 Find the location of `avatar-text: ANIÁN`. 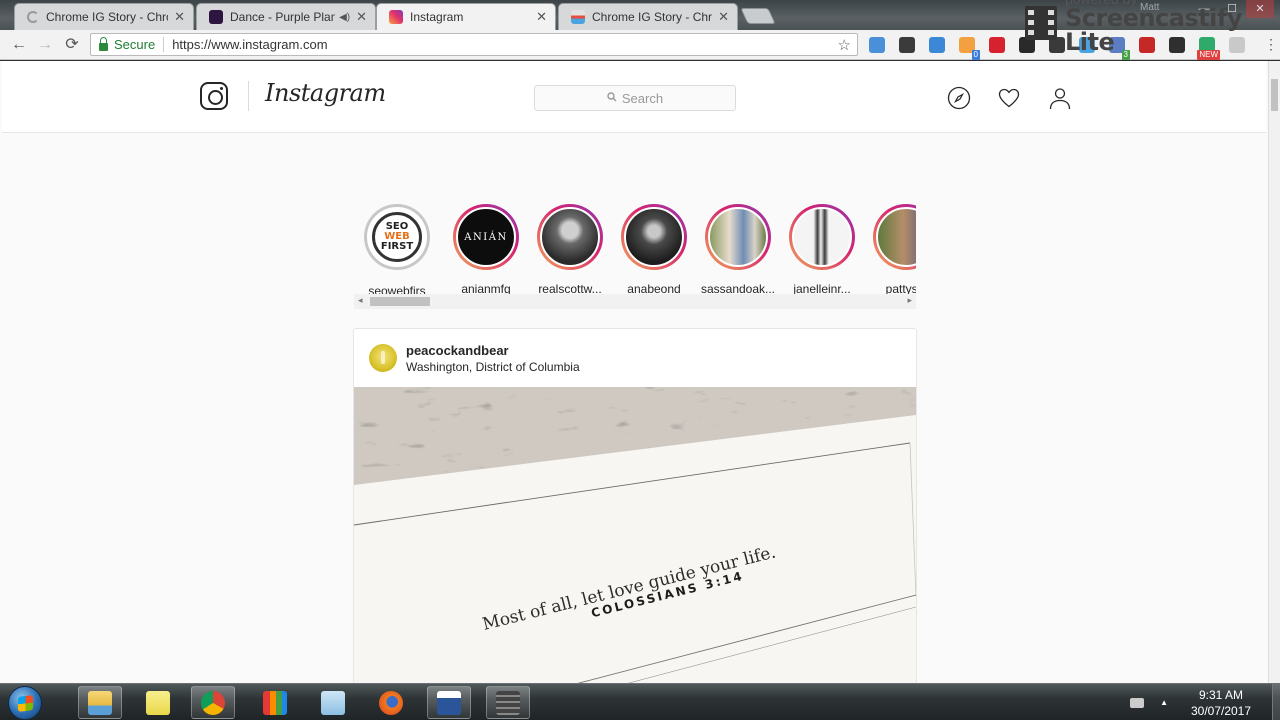

avatar-text: ANIÁN is located at coordinates (486, 237).